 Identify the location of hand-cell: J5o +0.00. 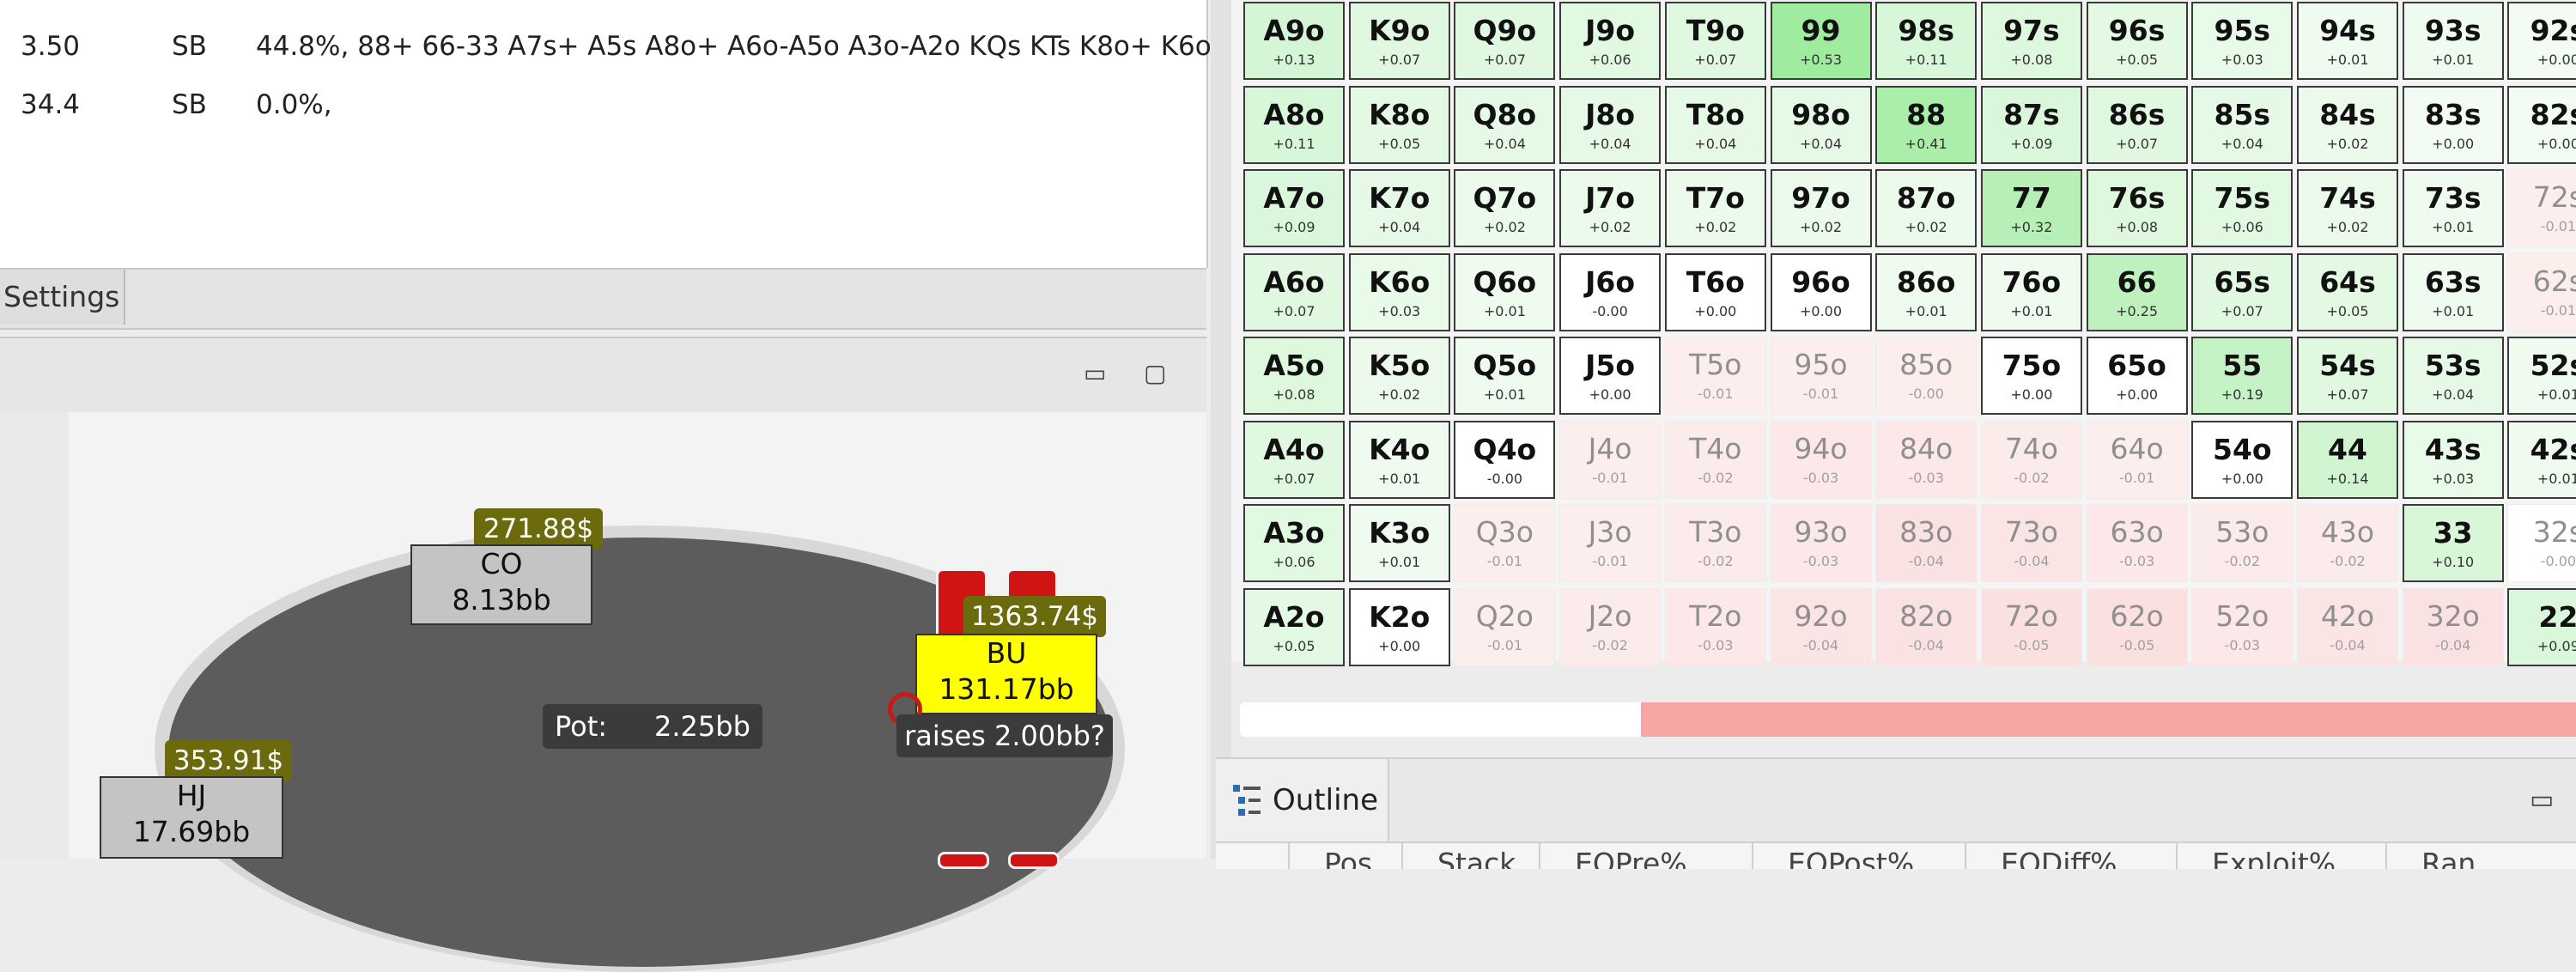
(1610, 376).